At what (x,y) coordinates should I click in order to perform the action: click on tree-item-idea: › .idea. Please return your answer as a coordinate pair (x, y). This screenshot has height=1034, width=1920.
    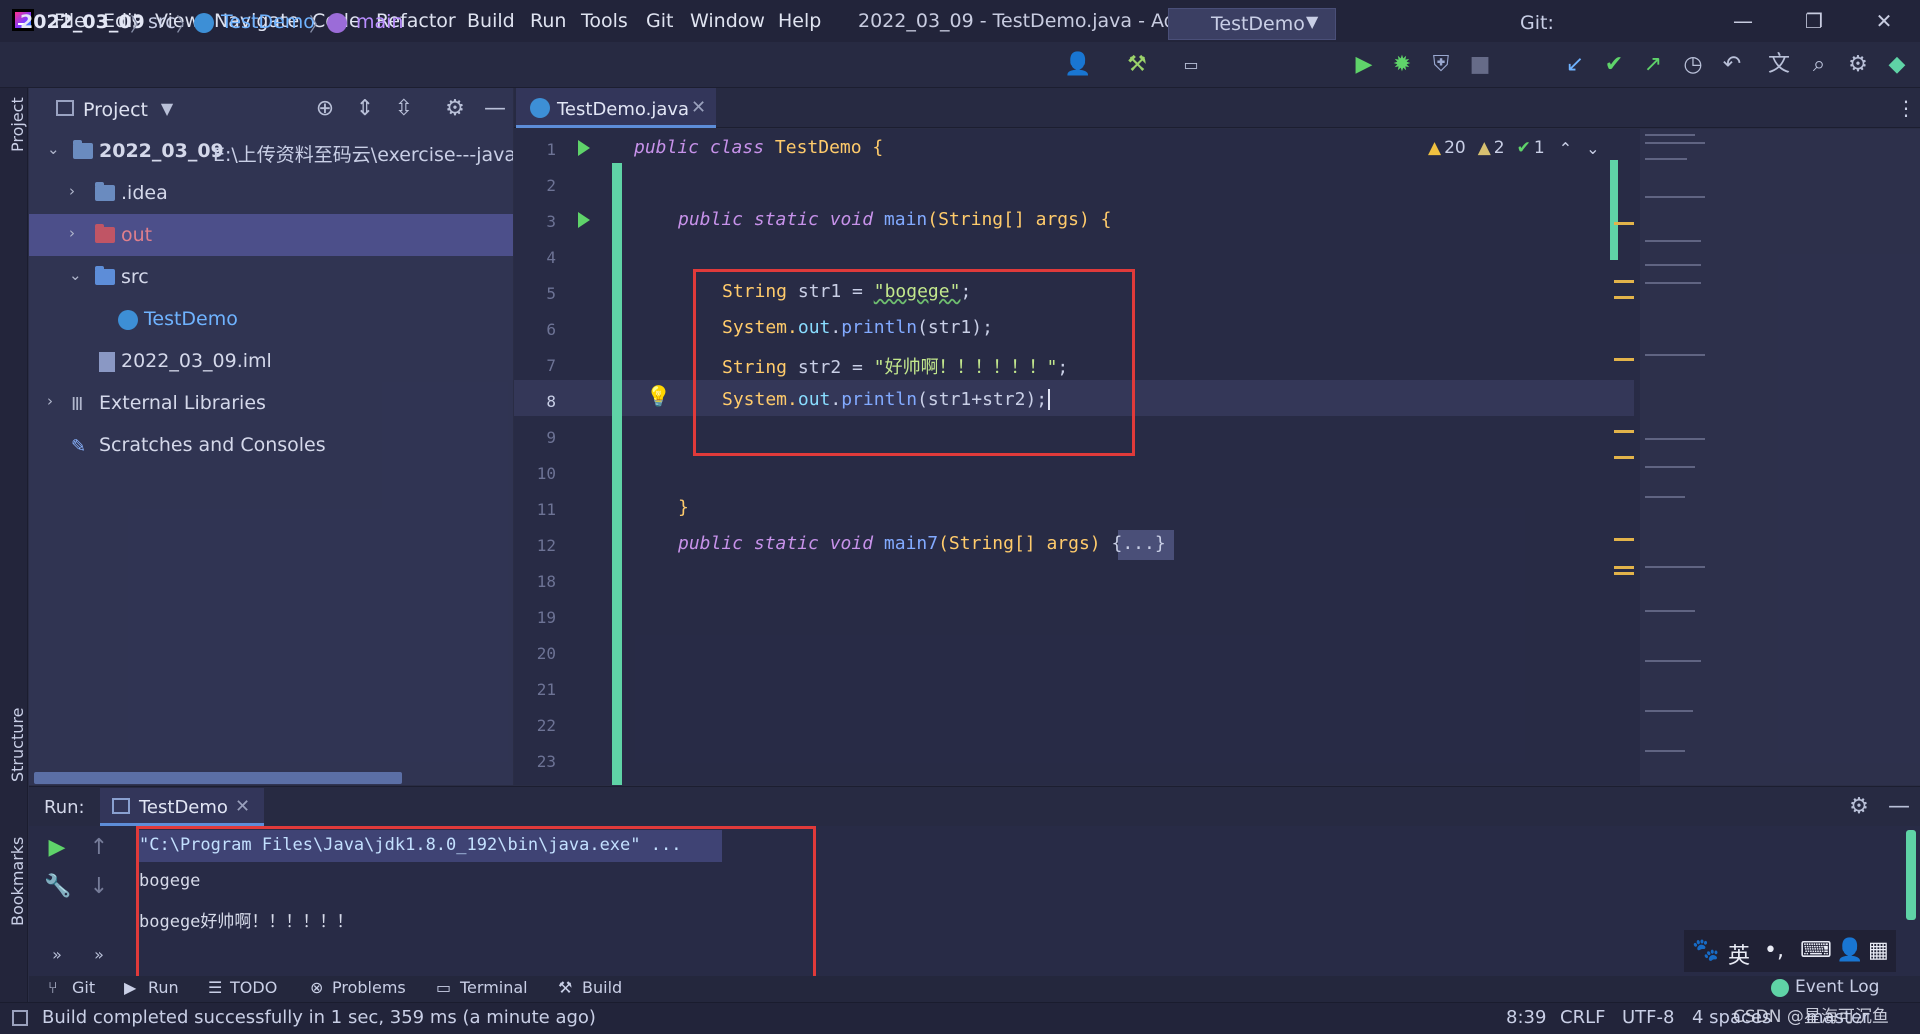
    Looking at the image, I should click on (271, 193).